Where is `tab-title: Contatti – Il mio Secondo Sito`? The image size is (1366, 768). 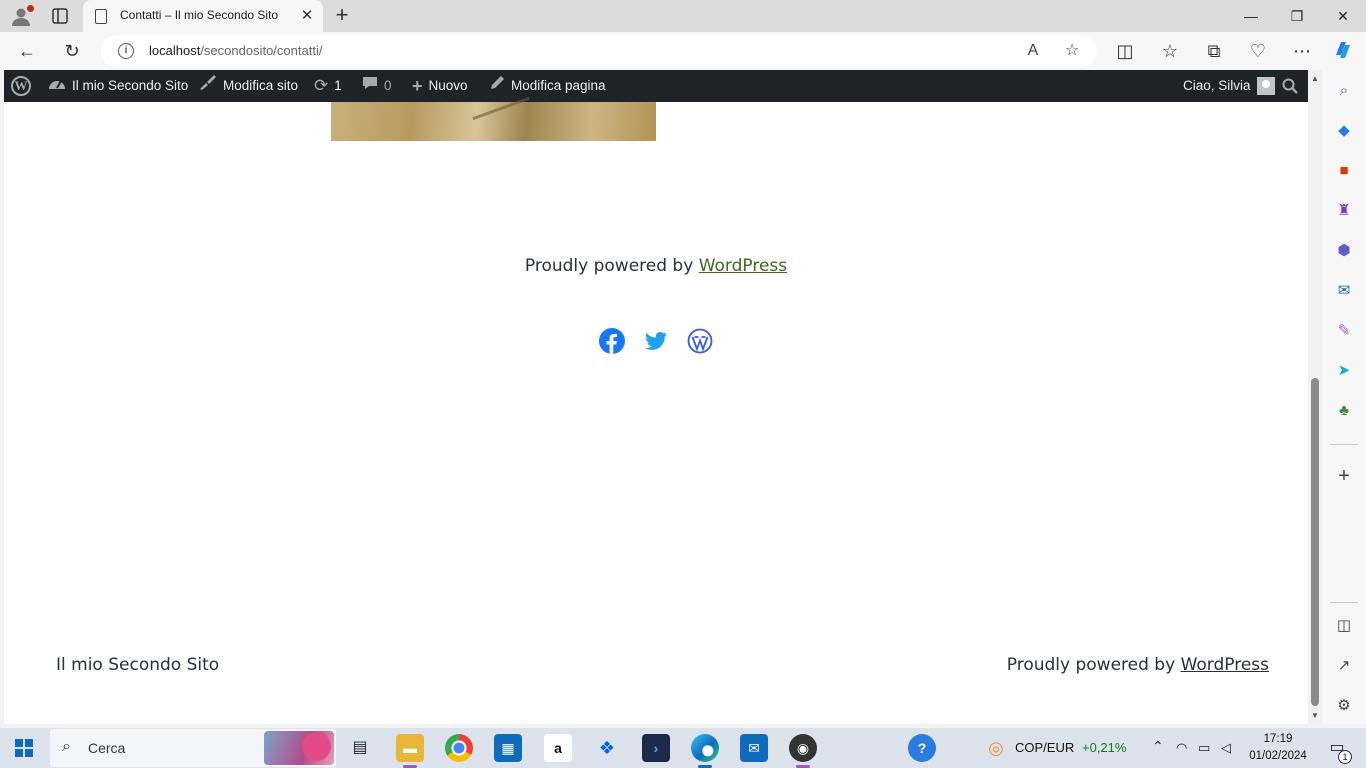
tab-title: Contatti – Il mio Secondo Sito is located at coordinates (199, 15).